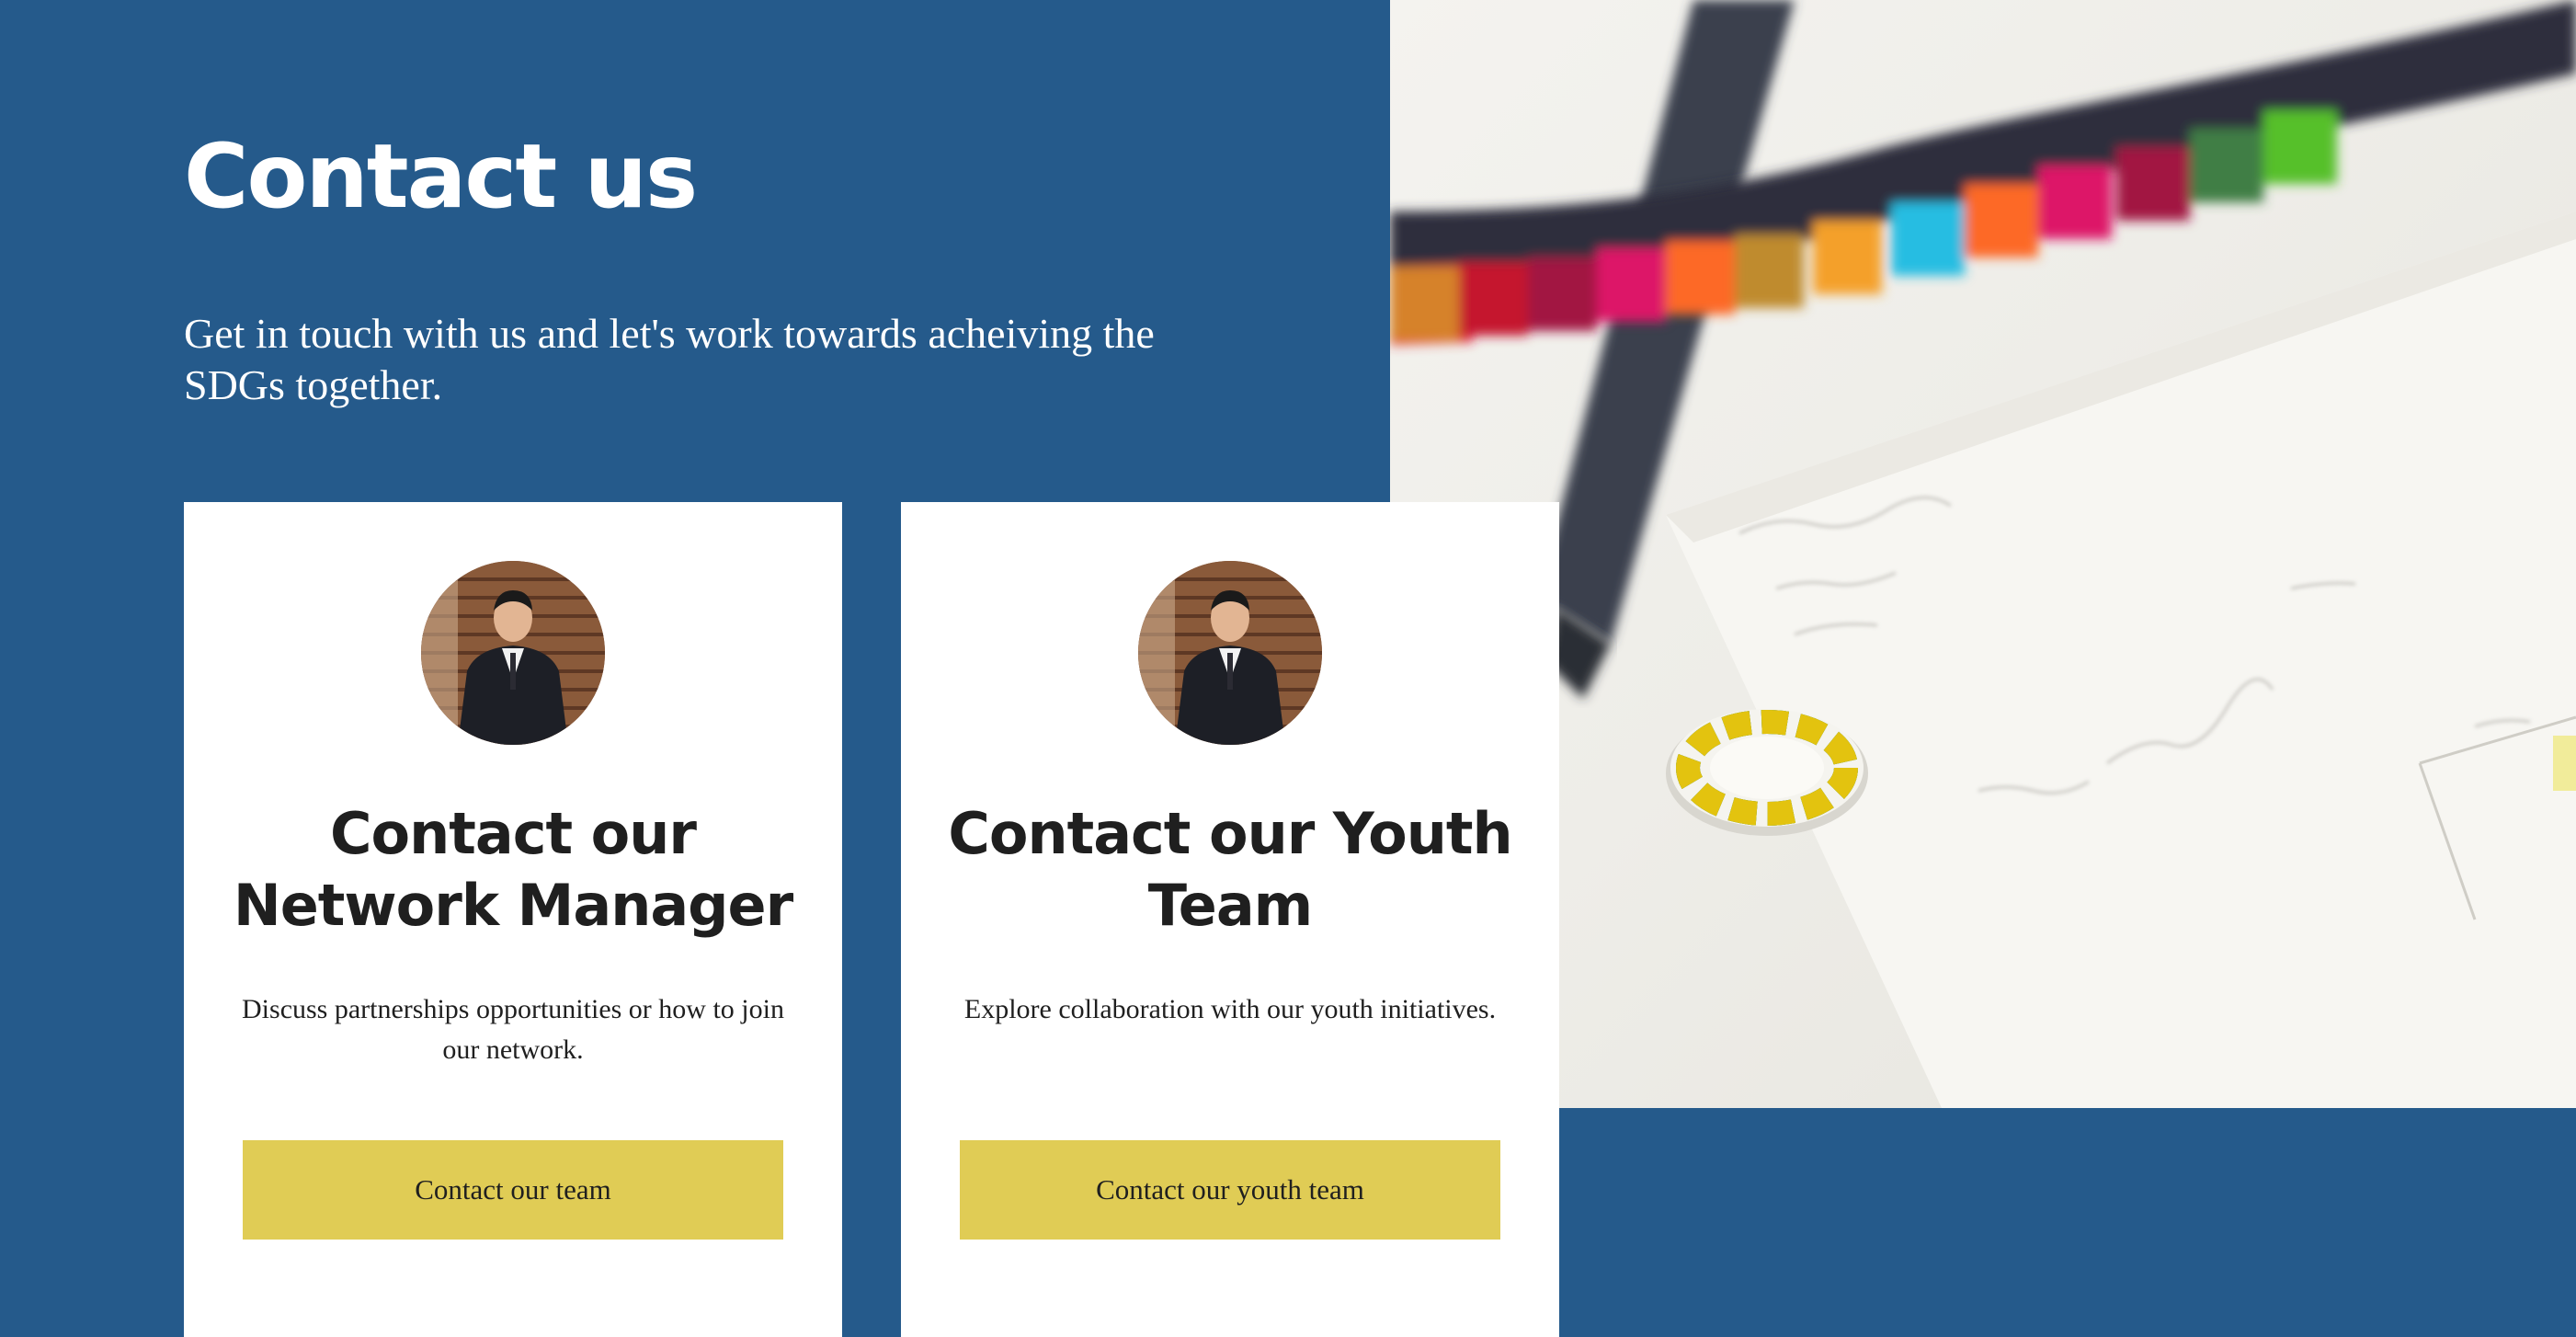  I want to click on card-title: Contact our Network Manager, so click(513, 869).